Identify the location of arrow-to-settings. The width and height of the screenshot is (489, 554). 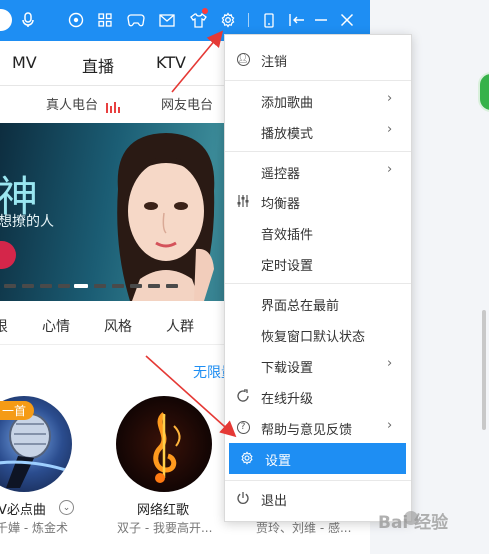
(191, 396).